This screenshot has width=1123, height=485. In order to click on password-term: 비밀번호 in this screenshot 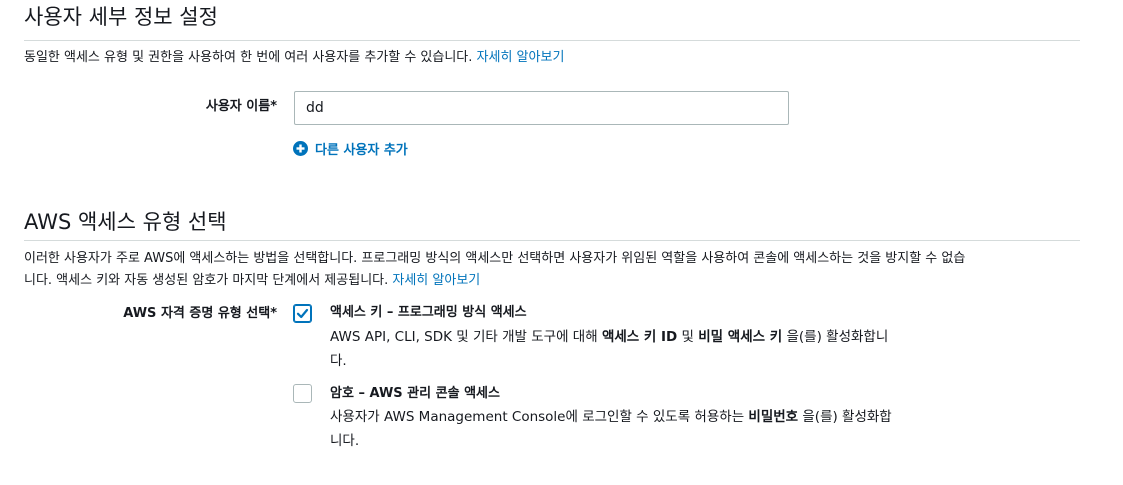, I will do `click(773, 417)`.